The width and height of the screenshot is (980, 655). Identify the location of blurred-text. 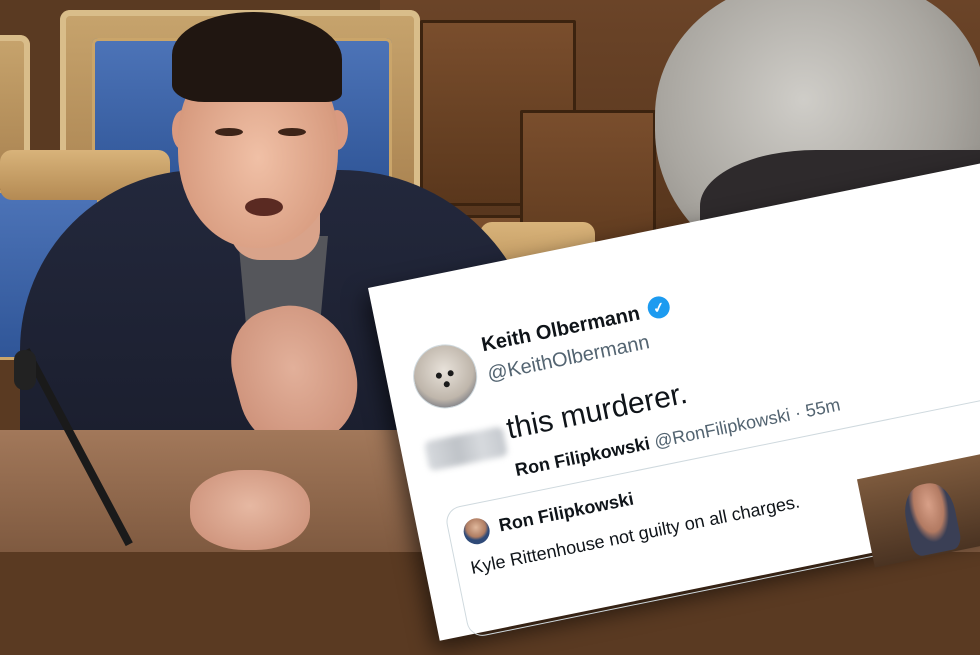
(466, 449).